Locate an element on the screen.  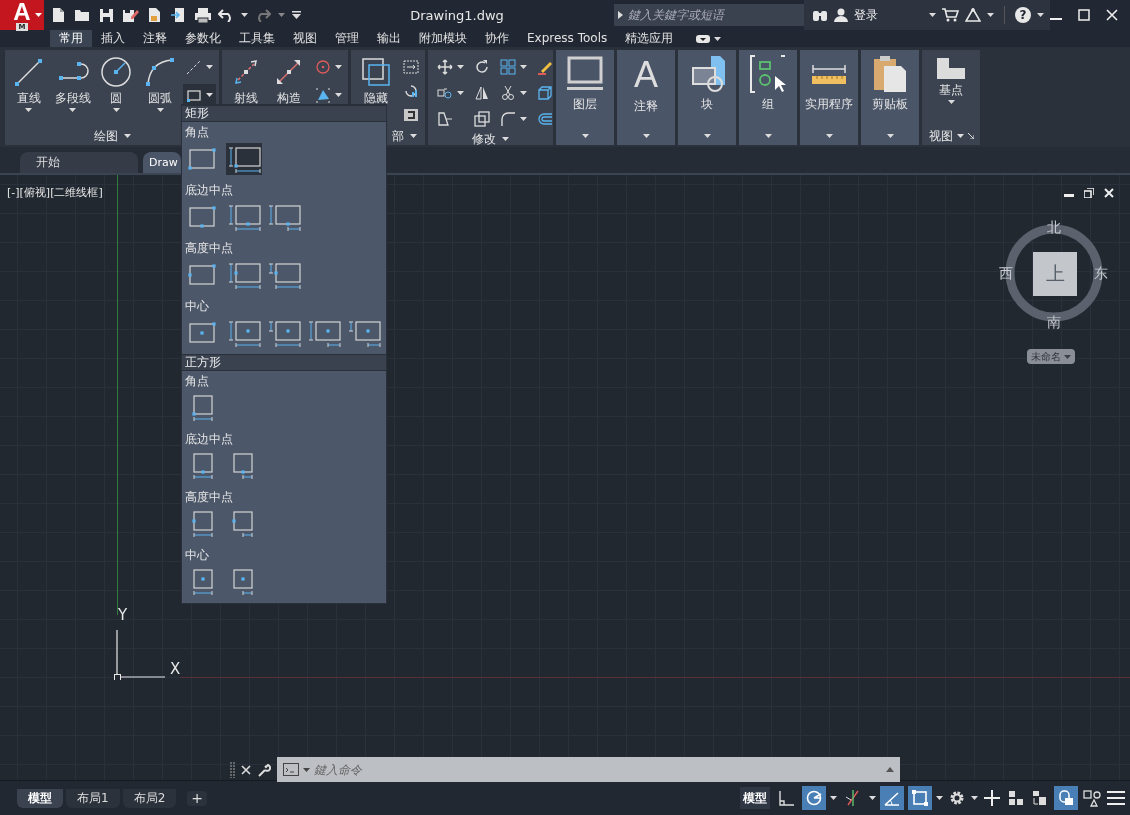
user-icon is located at coordinates (841, 15).